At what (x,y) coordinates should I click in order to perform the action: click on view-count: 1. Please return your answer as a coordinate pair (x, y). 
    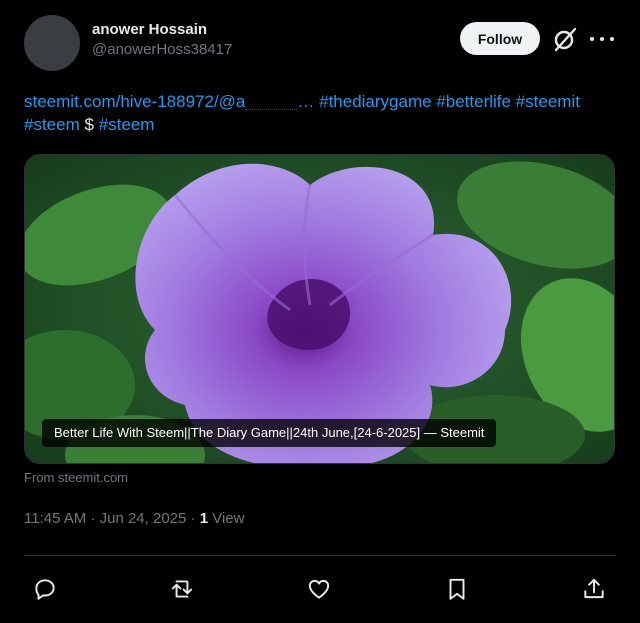
    Looking at the image, I should click on (204, 518).